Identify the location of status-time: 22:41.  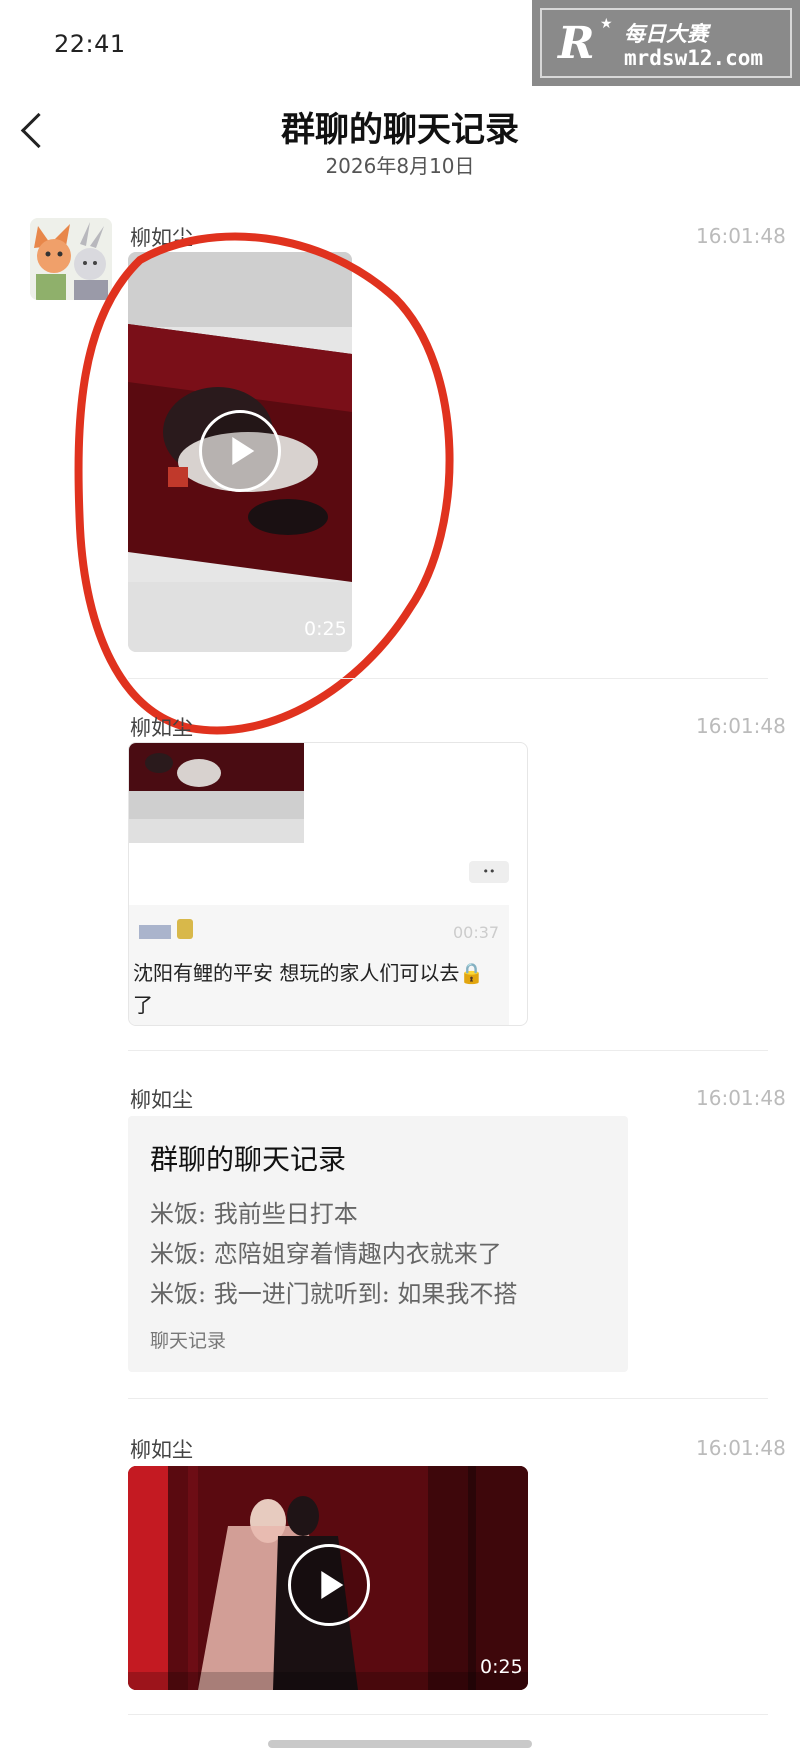
(90, 44).